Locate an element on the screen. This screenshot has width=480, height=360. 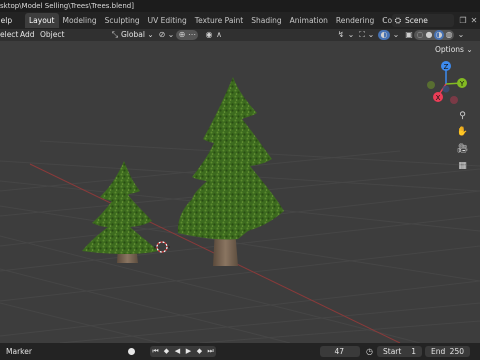
gizmo-neg-z-axis is located at coordinates (446, 89).